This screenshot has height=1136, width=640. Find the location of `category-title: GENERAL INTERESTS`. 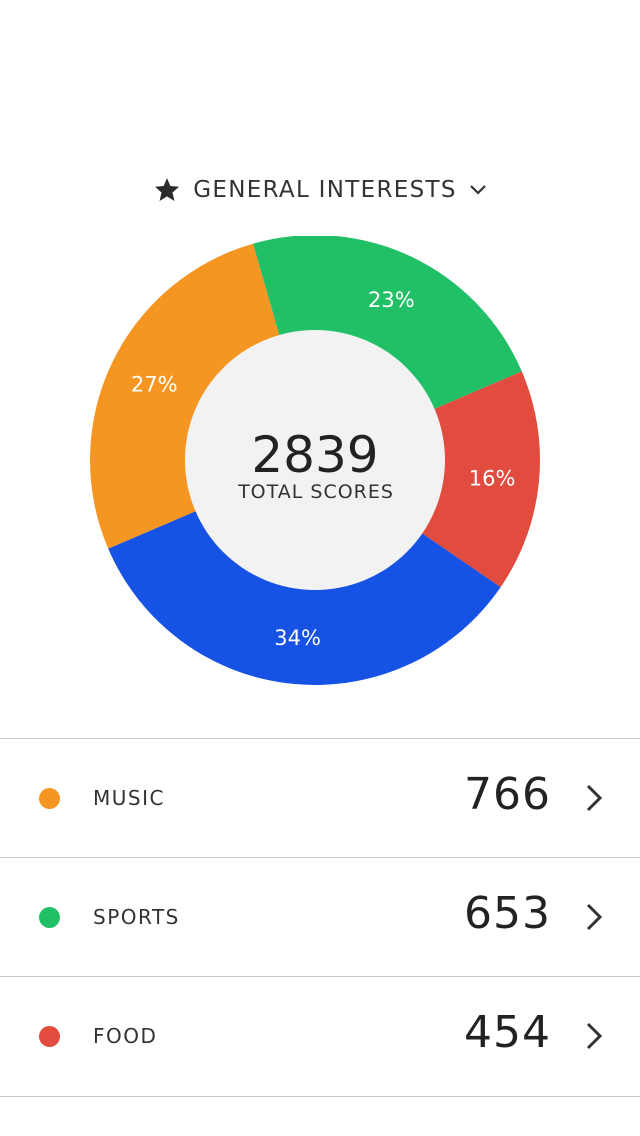

category-title: GENERAL INTERESTS is located at coordinates (325, 190).